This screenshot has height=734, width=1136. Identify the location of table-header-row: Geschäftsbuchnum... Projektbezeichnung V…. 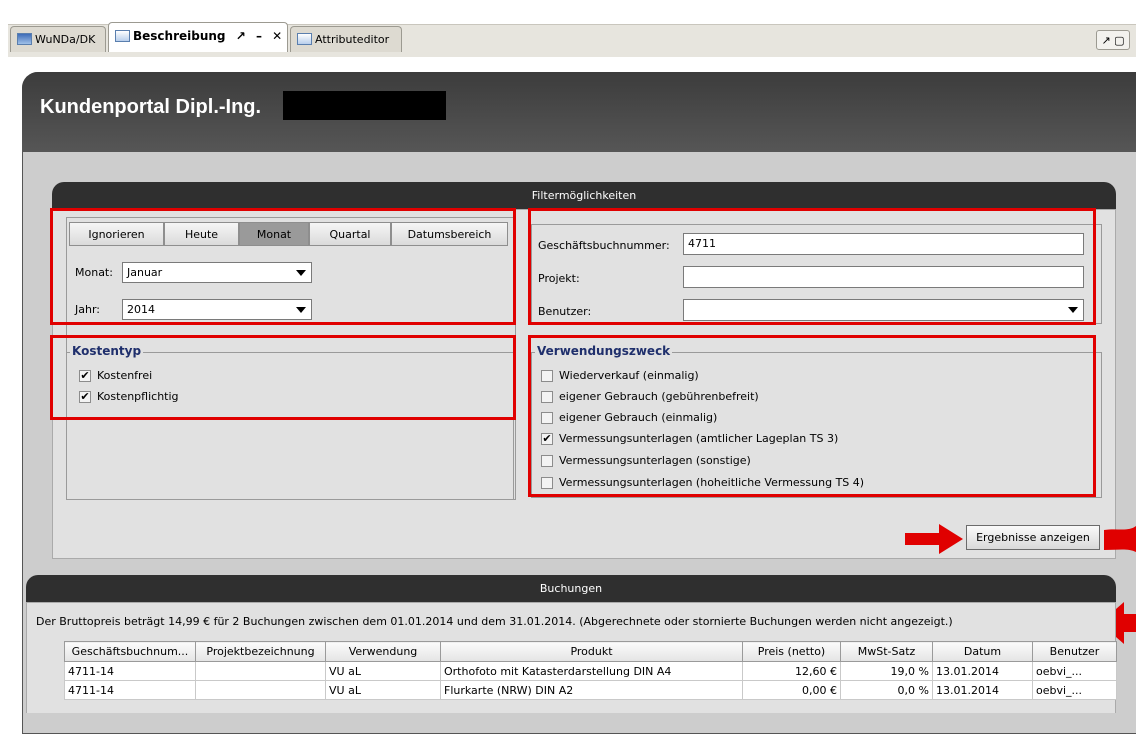
(590, 651).